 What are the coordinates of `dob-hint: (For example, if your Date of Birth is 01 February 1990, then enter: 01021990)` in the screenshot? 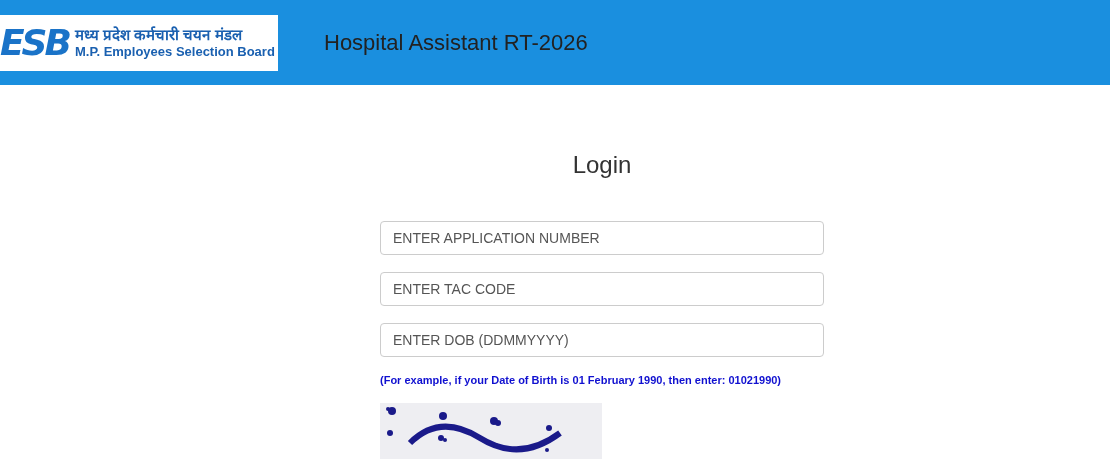 It's located at (581, 380).